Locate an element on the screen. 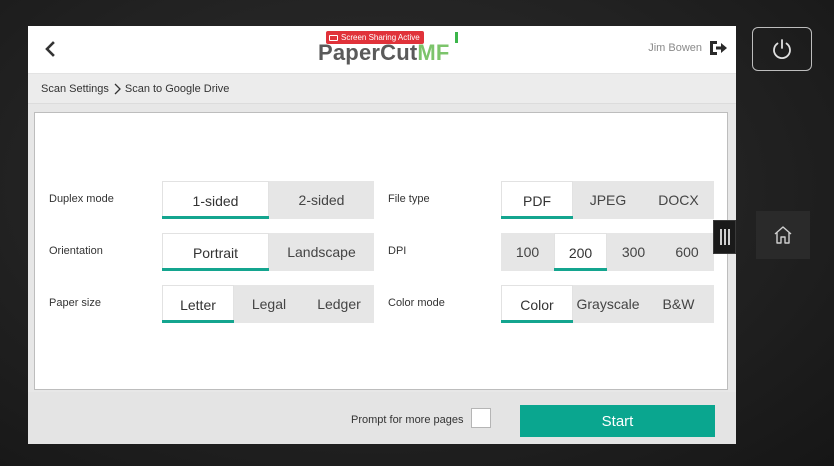 The width and height of the screenshot is (834, 466). power-icon is located at coordinates (782, 49).